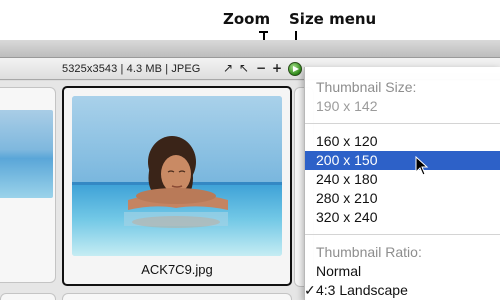 Image resolution: width=500 pixels, height=300 pixels. What do you see at coordinates (347, 106) in the screenshot?
I see `menu-current-size: 190 x 142` at bounding box center [347, 106].